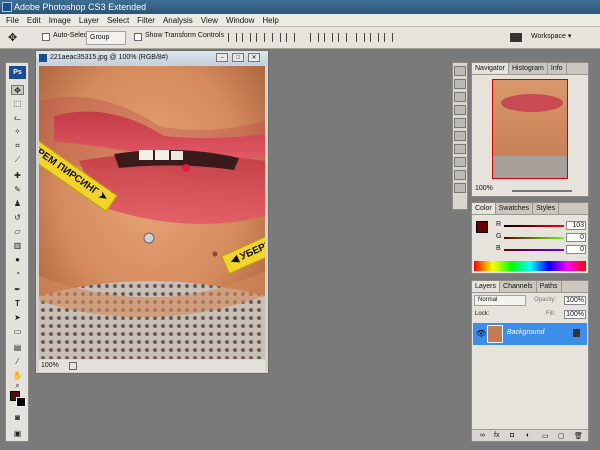 This screenshot has width=600, height=450. Describe the element at coordinates (515, 208) in the screenshot. I see `tab-swatches: Swatches` at that location.